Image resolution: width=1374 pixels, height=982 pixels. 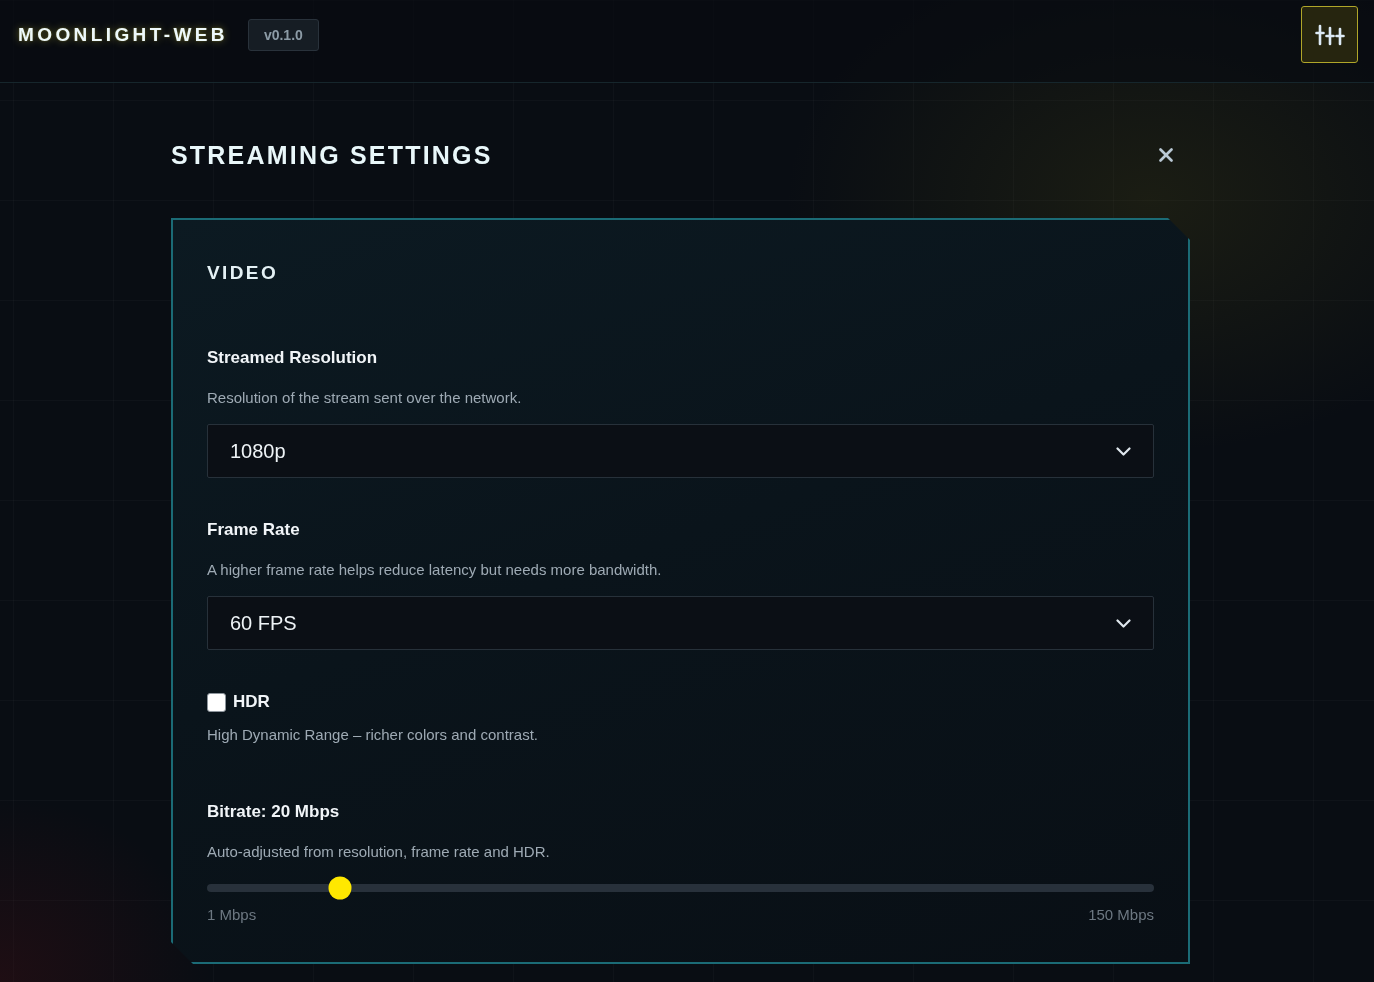 I want to click on field-label: Streamed Resolution, so click(x=293, y=358).